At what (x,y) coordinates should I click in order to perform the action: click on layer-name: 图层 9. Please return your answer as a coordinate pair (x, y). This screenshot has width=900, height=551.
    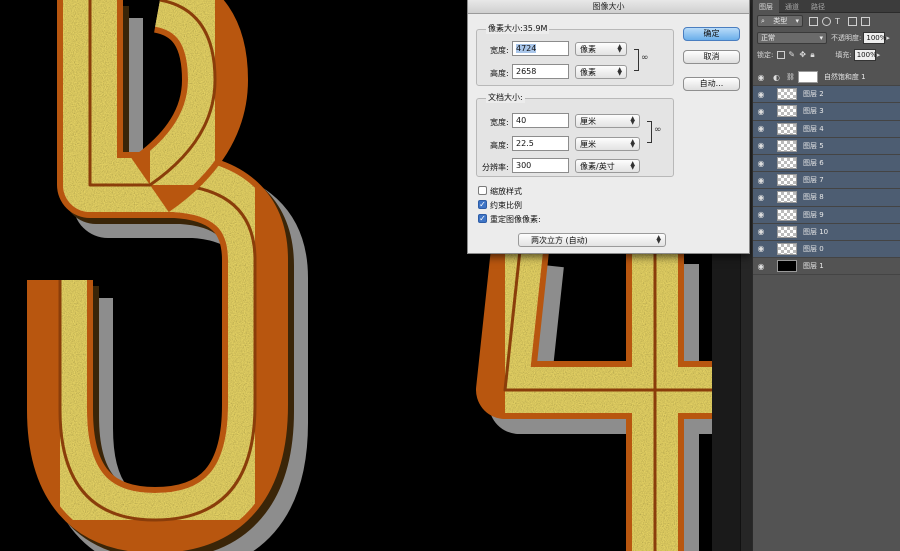
    Looking at the image, I should click on (813, 214).